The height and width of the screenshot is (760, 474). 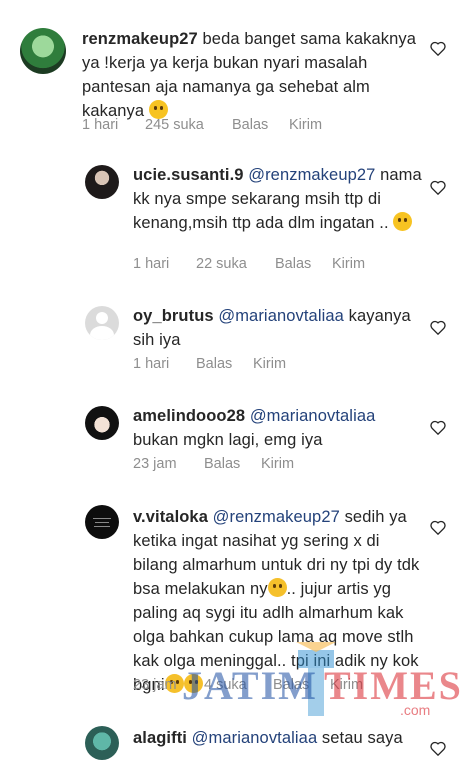 What do you see at coordinates (140, 39) in the screenshot?
I see `comment-username: renzmakeup27` at bounding box center [140, 39].